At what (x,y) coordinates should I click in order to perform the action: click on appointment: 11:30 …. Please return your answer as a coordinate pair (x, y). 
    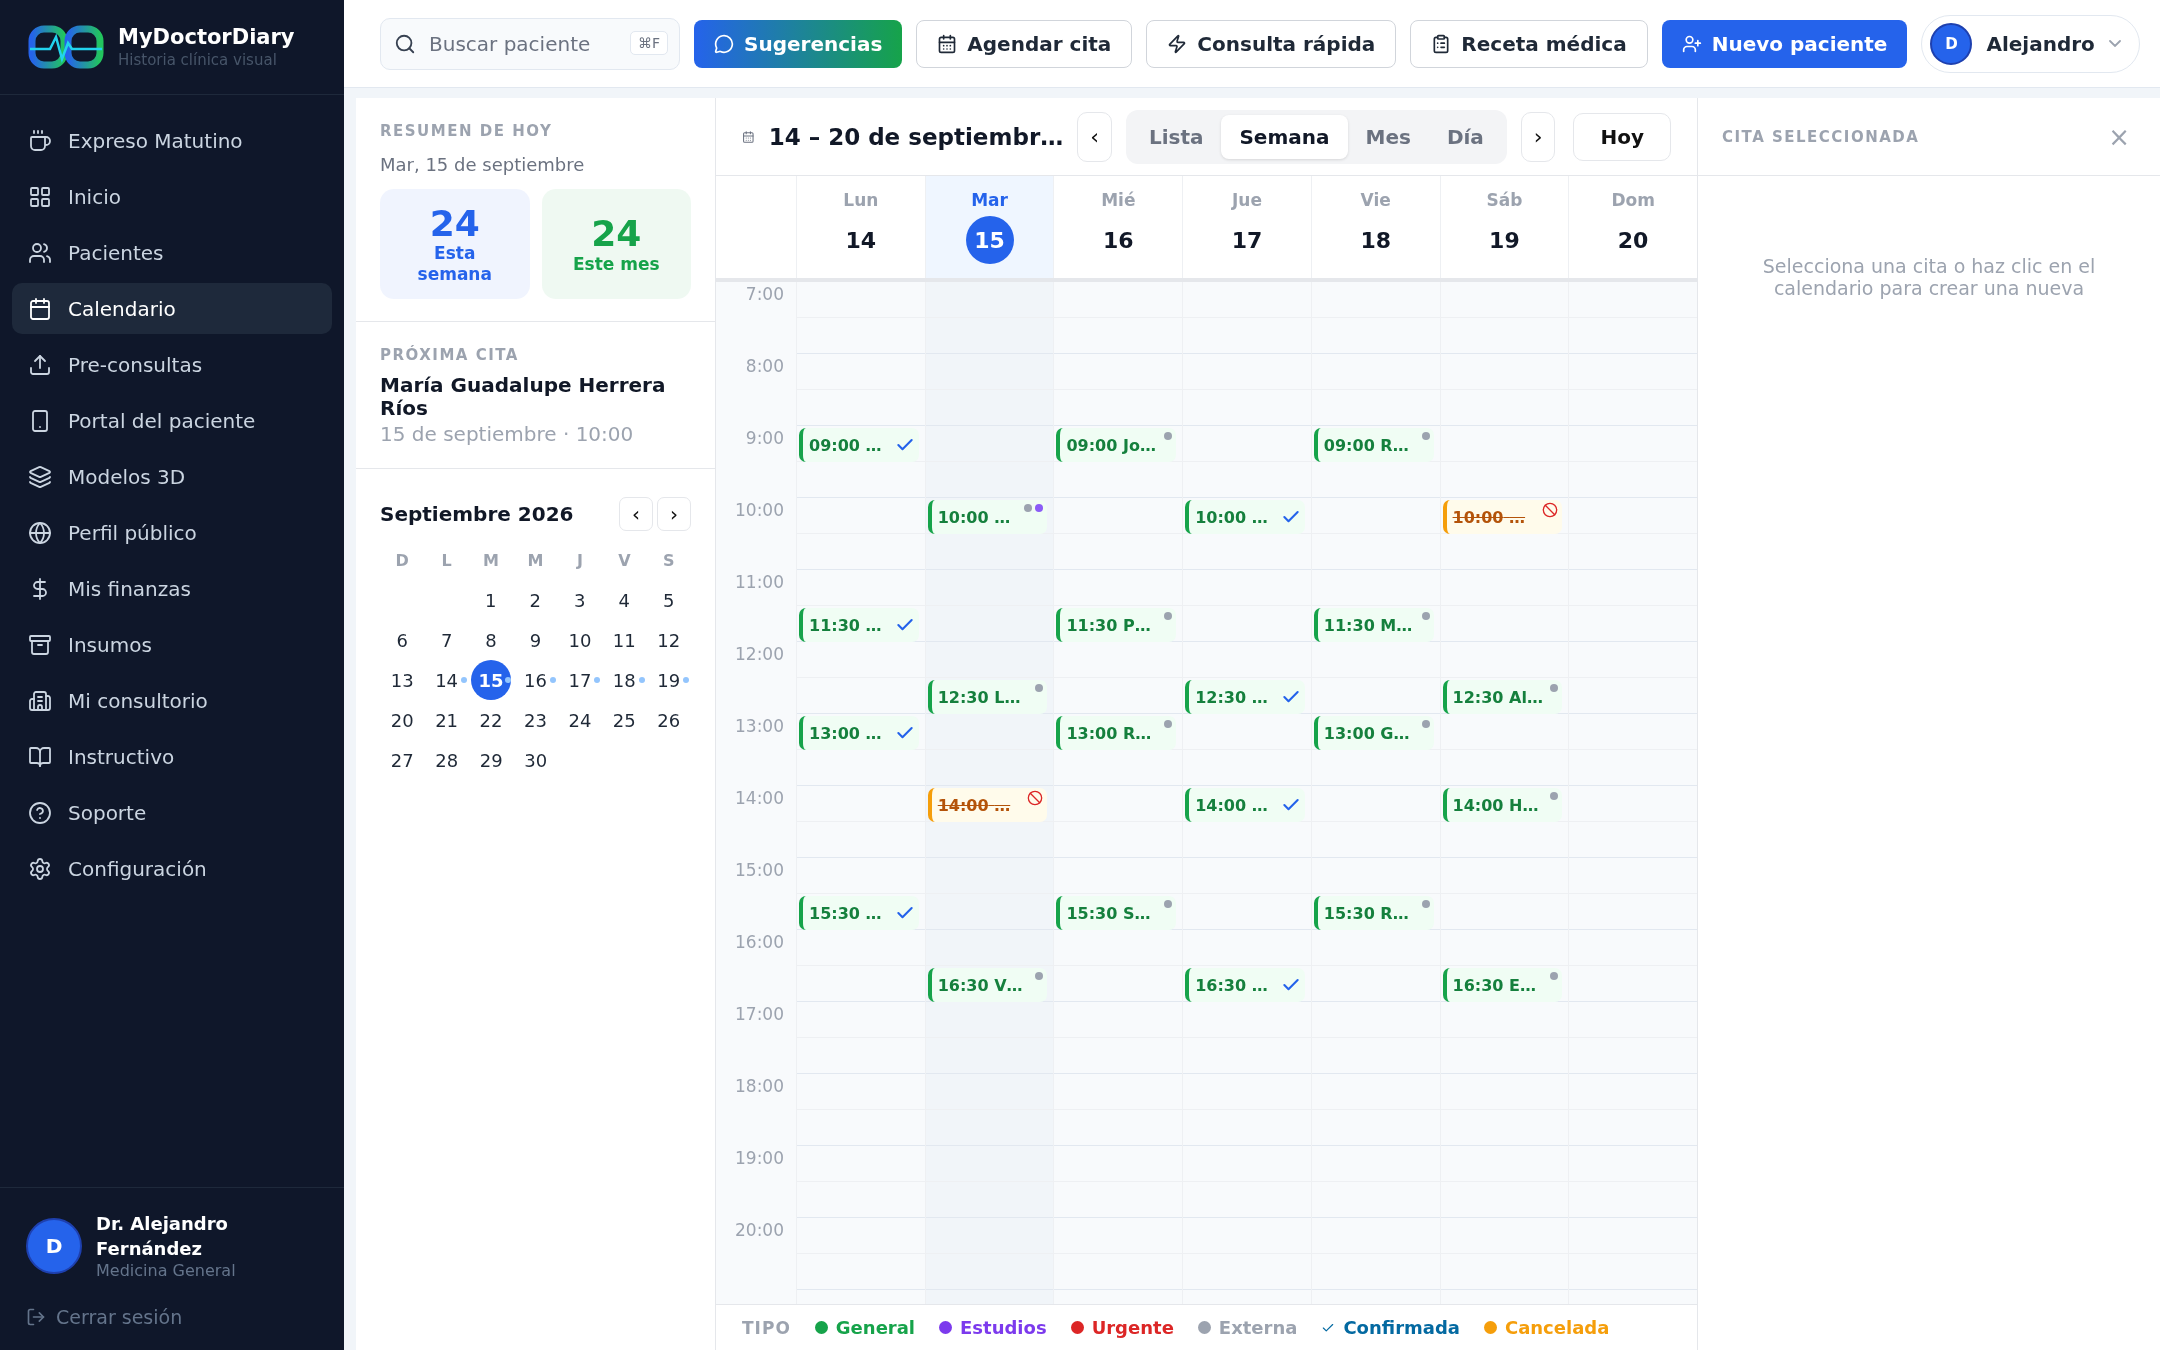
    Looking at the image, I should click on (859, 625).